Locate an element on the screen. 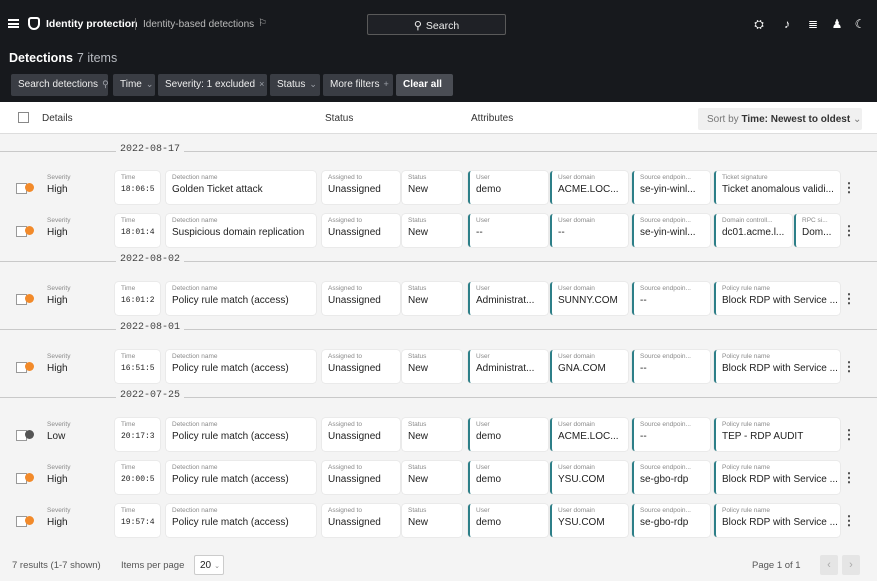 The width and height of the screenshot is (877, 581). sort-dropdown: Sort by Time: Newest to oldest ⌄ is located at coordinates (780, 119).